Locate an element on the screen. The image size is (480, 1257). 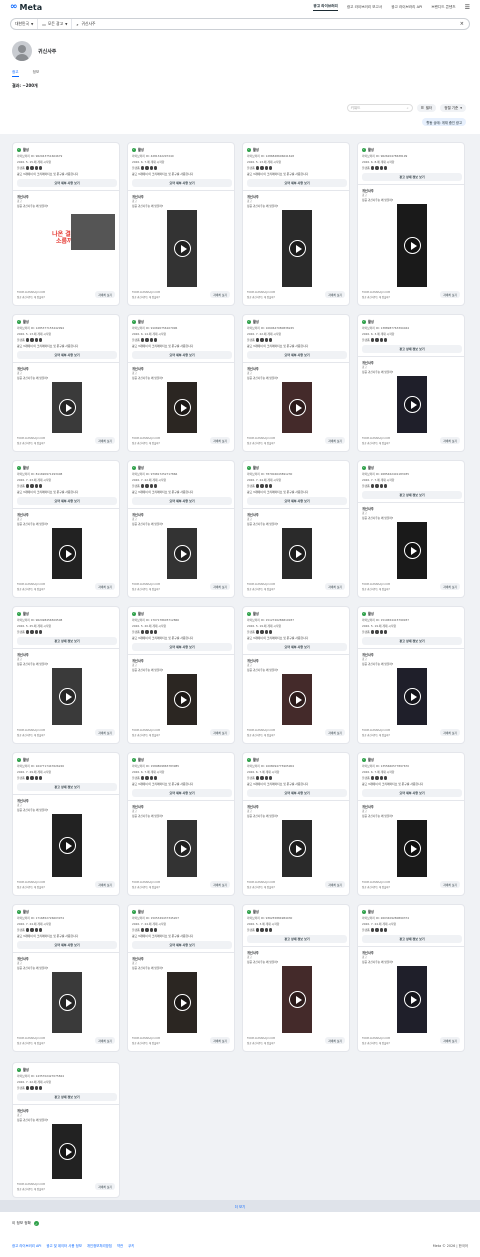
active-filter-chip: 활동 상태: 게재 중인 광고 is located at coordinates (444, 122).